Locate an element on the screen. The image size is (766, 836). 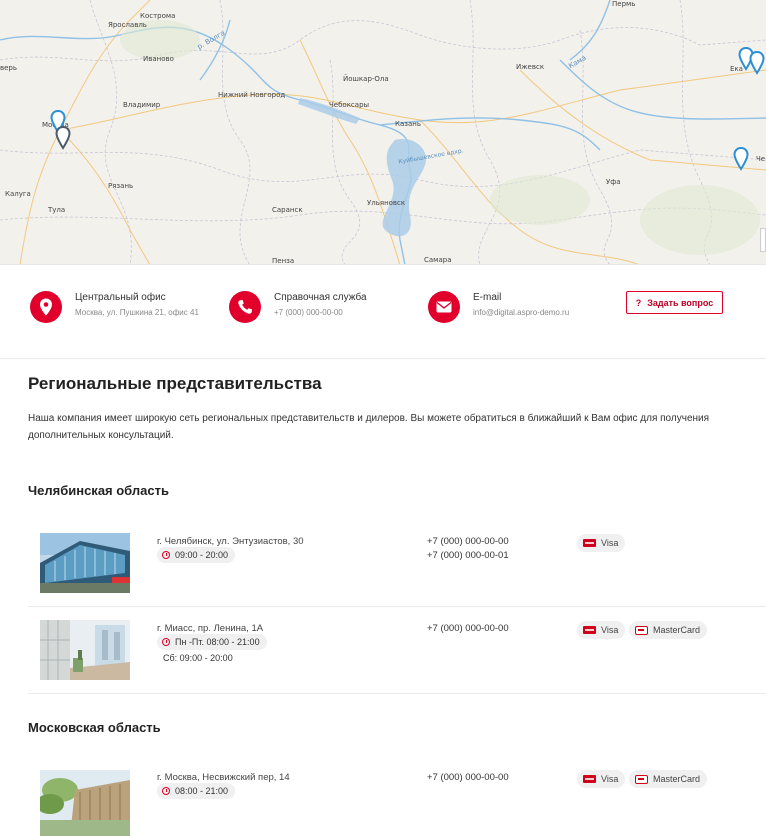
office-address: г. Миасс, пр. Ленина, 1А is located at coordinates (210, 628).